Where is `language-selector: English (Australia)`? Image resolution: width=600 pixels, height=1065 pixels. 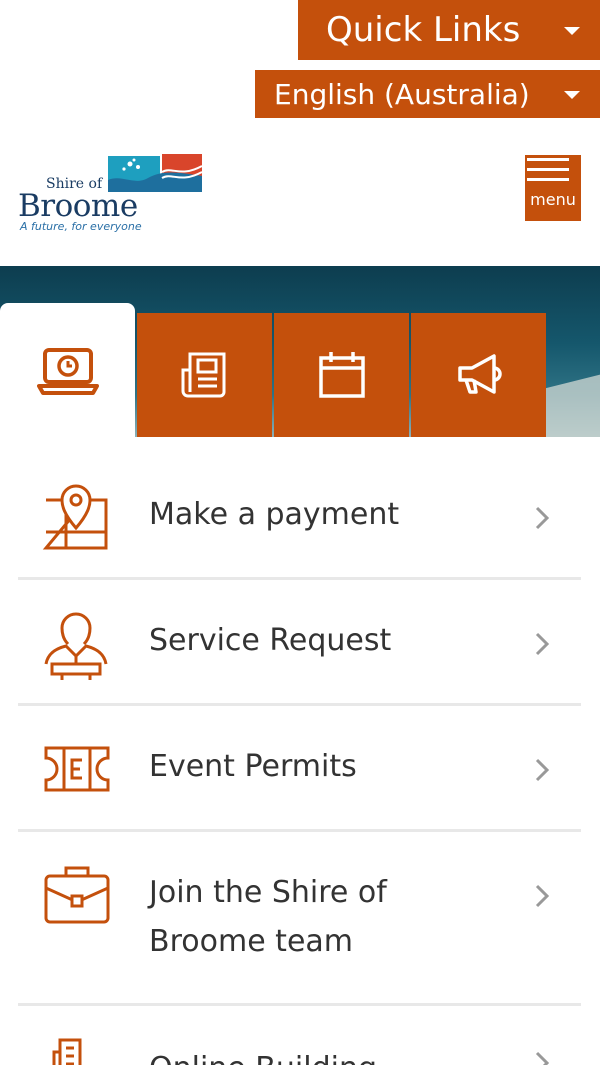
language-selector: English (Australia) is located at coordinates (427, 94).